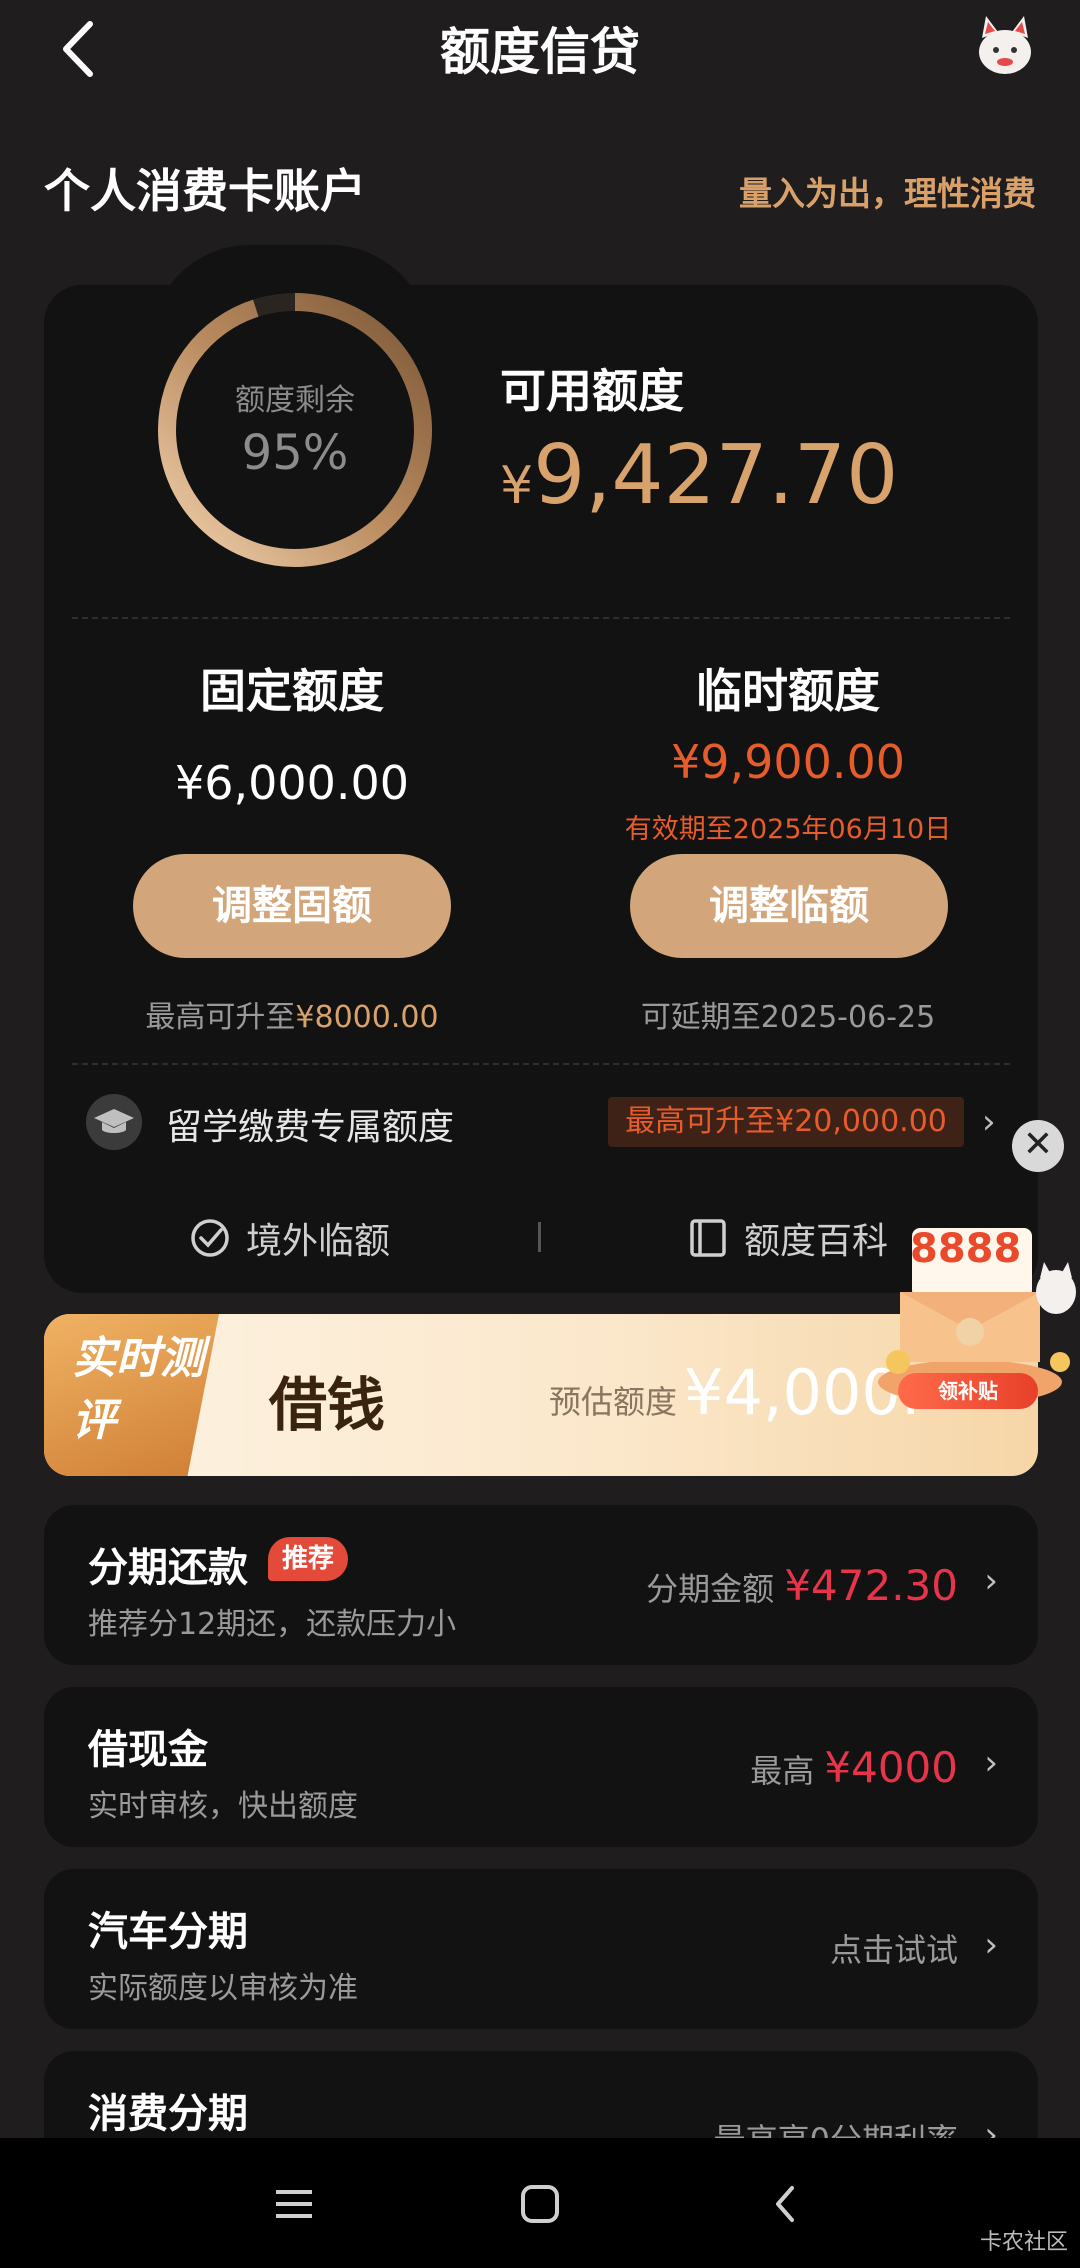 Image resolution: width=1080 pixels, height=2268 pixels. I want to click on list-item-title: 分期还款, so click(168, 1568).